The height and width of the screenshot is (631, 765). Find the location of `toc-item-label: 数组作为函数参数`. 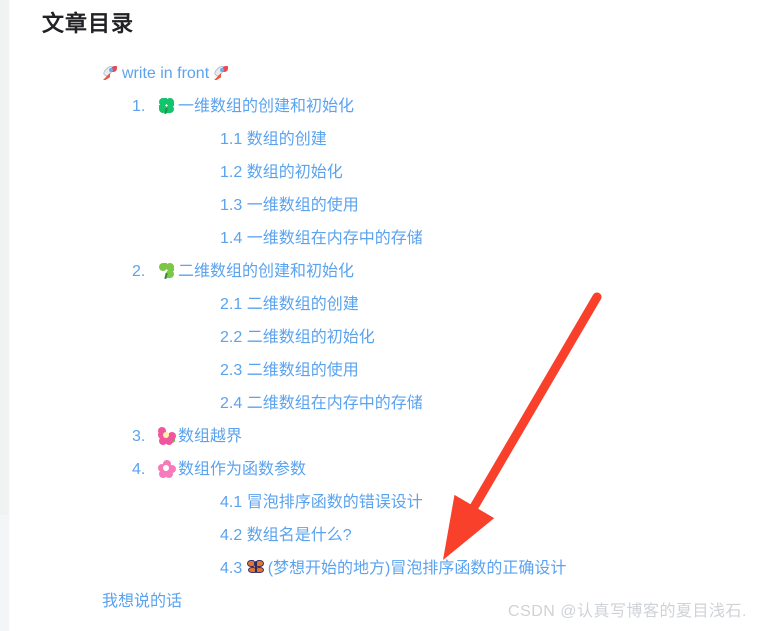

toc-item-label: 数组作为函数参数 is located at coordinates (242, 469).